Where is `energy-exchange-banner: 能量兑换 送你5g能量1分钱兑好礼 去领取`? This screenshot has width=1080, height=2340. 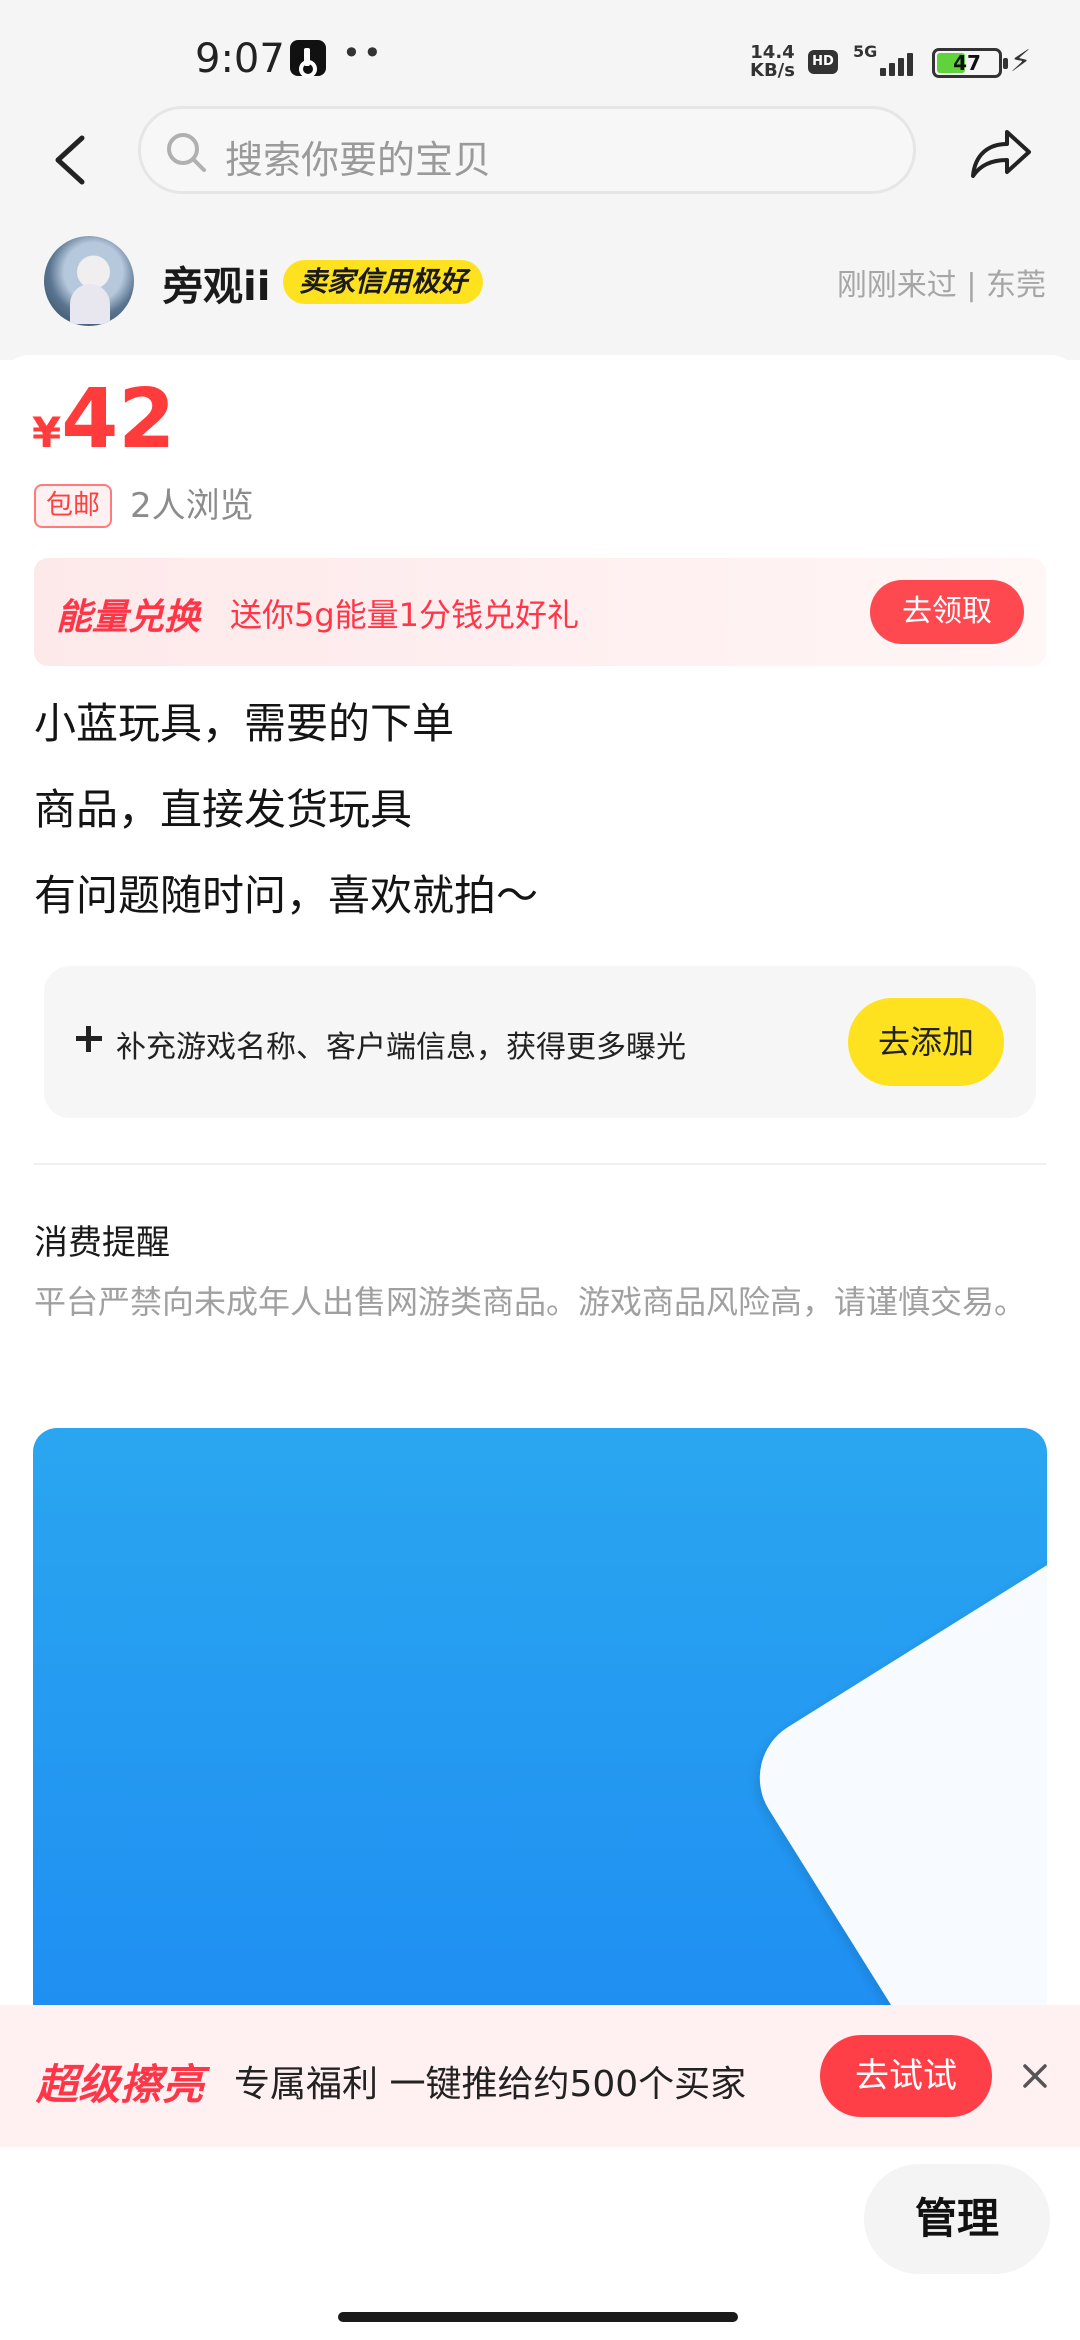
energy-exchange-banner: 能量兑换 送你5g能量1分钱兑好礼 去领取 is located at coordinates (540, 612).